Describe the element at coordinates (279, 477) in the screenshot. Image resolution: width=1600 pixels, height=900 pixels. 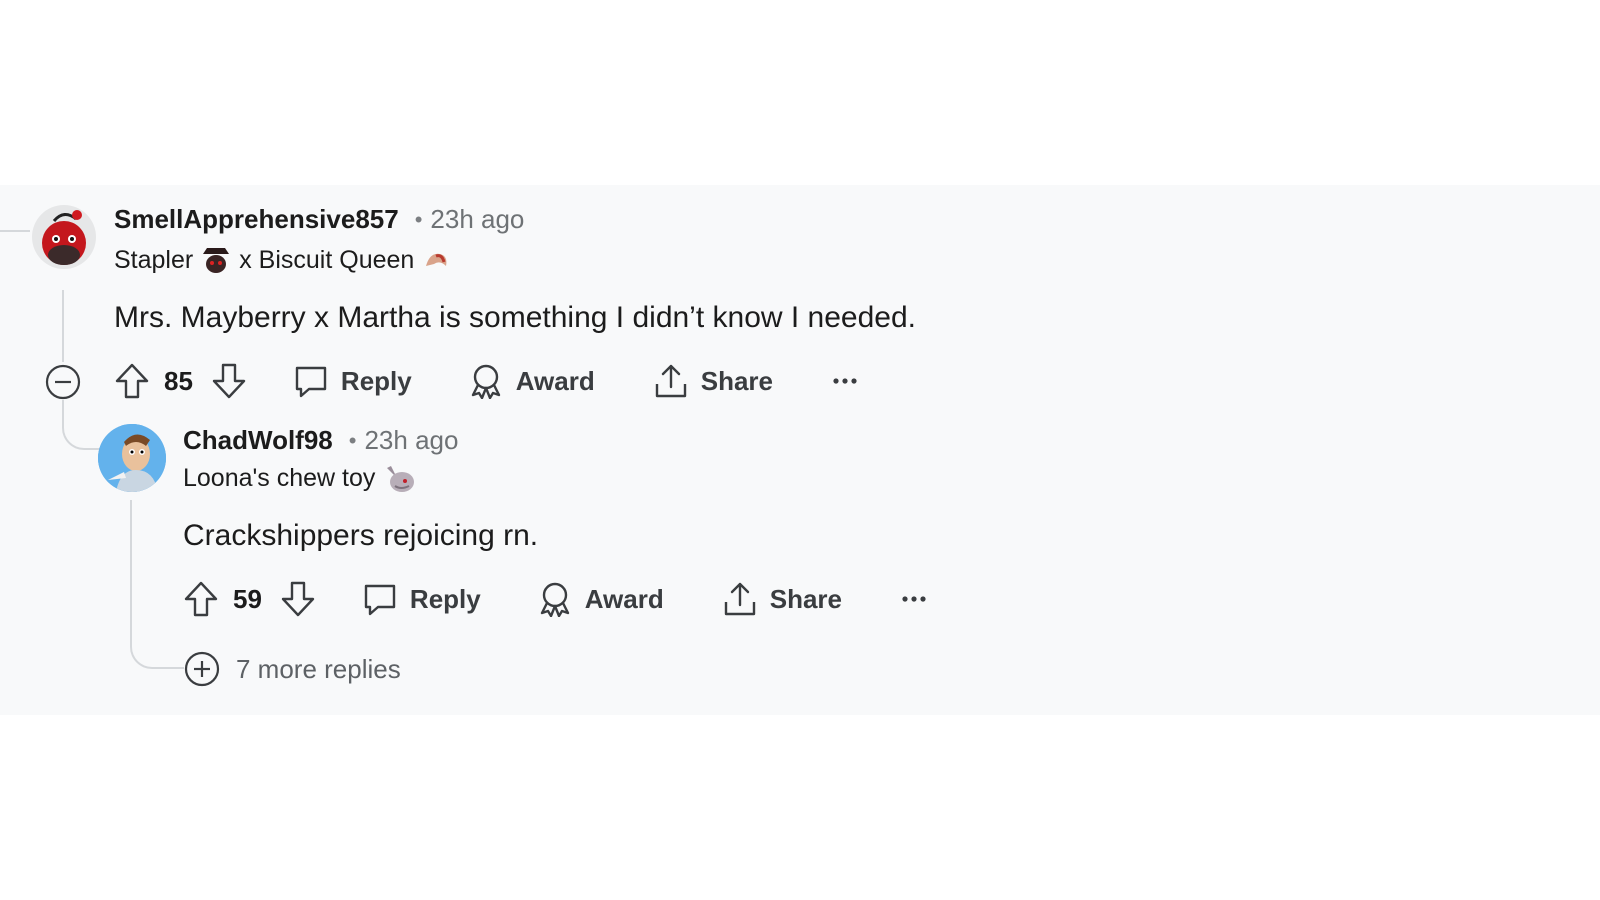
I see `flair-text: Loona's chew toy` at that location.